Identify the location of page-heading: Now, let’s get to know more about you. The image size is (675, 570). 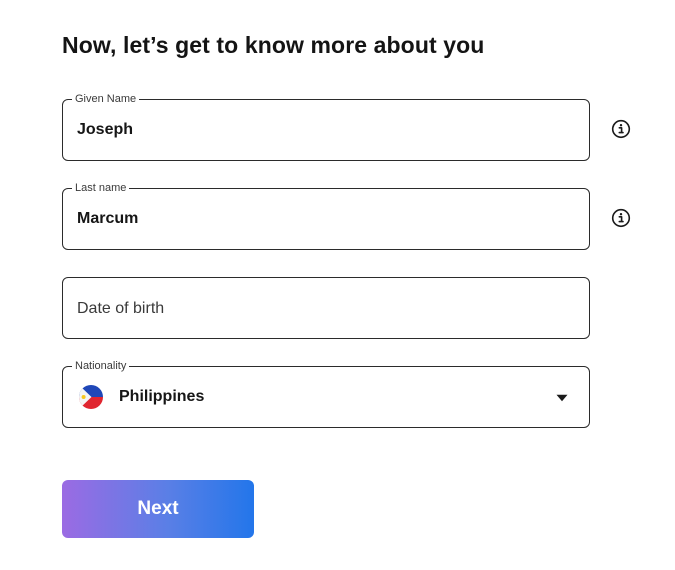
(273, 45).